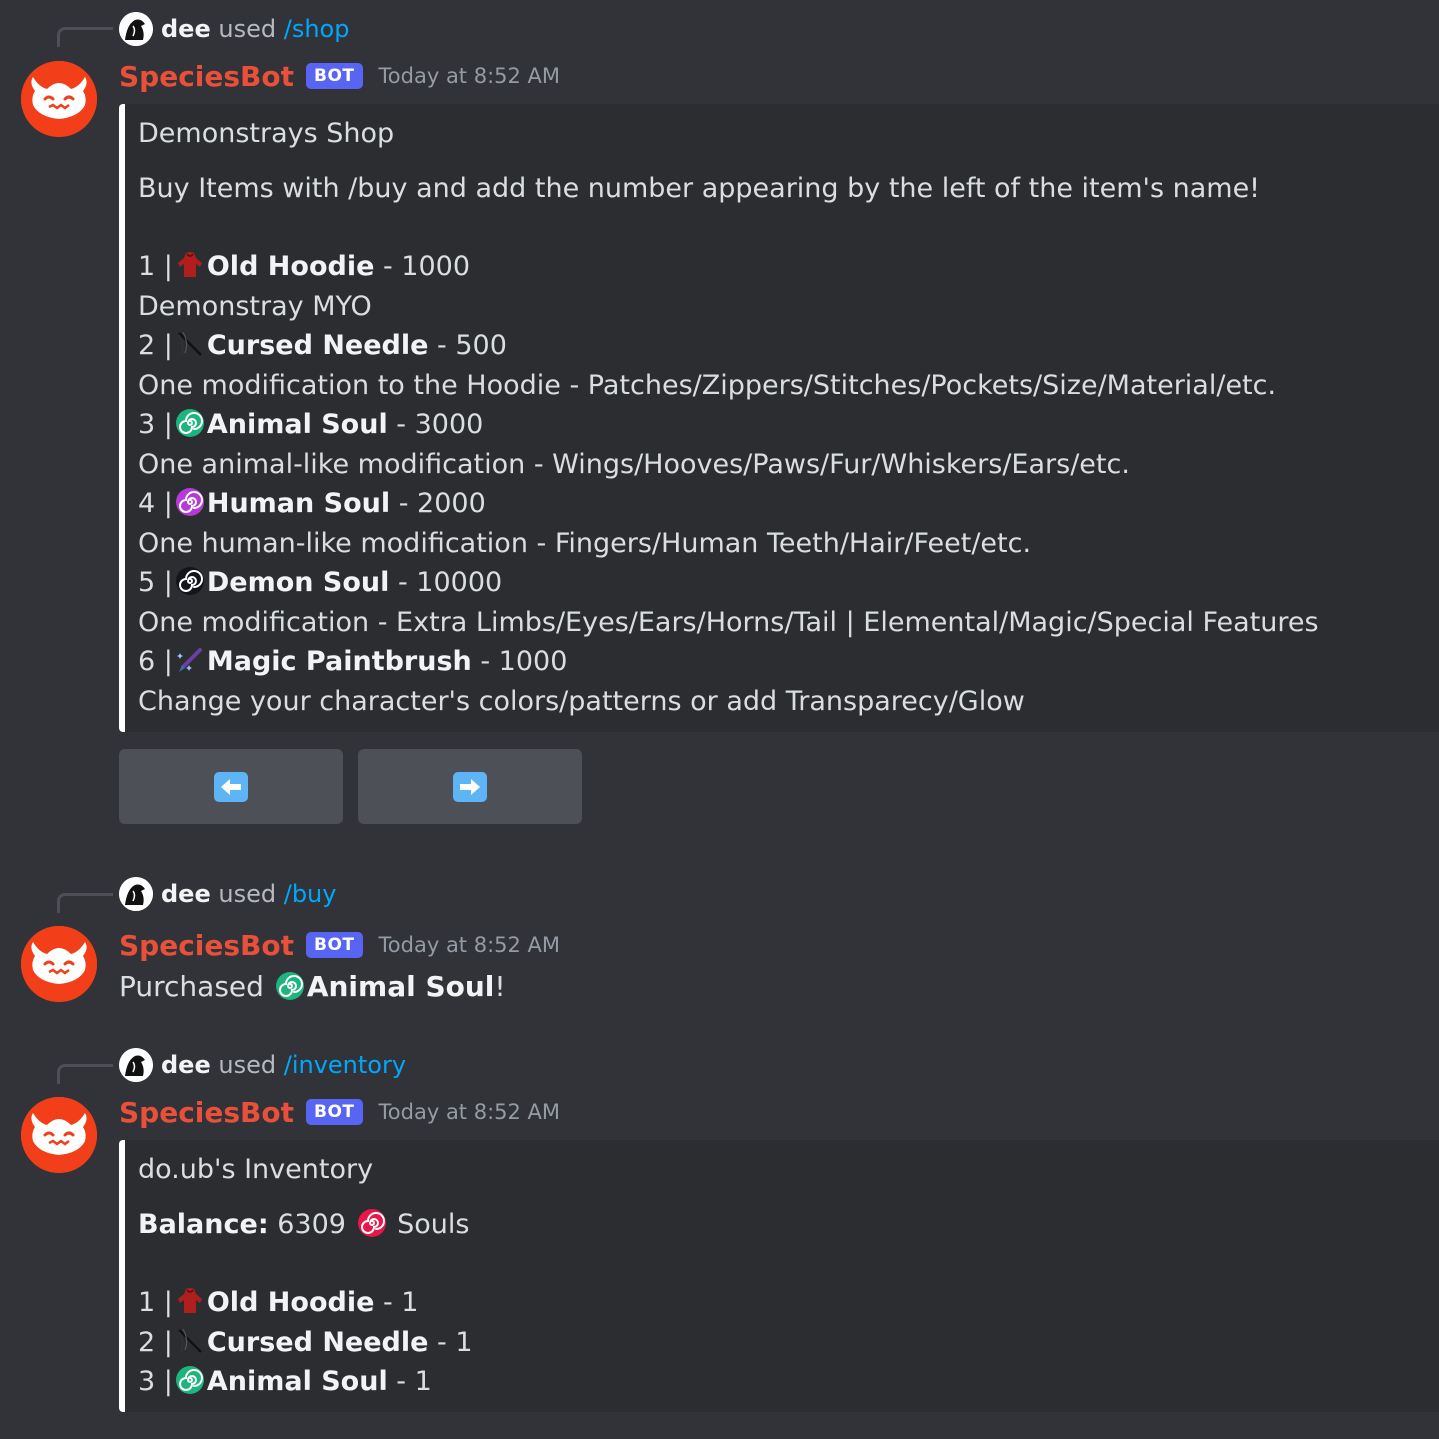  I want to click on paintbrush-icon, so click(190, 660).